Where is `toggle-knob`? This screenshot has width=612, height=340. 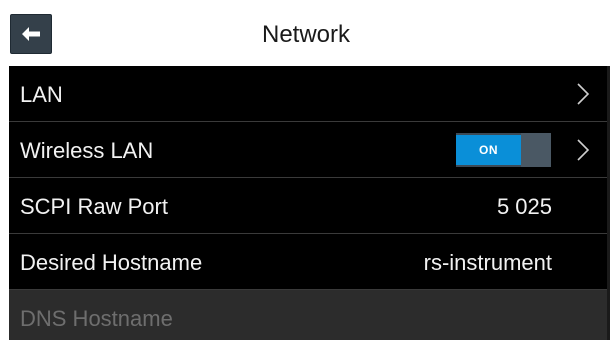
toggle-knob is located at coordinates (536, 150).